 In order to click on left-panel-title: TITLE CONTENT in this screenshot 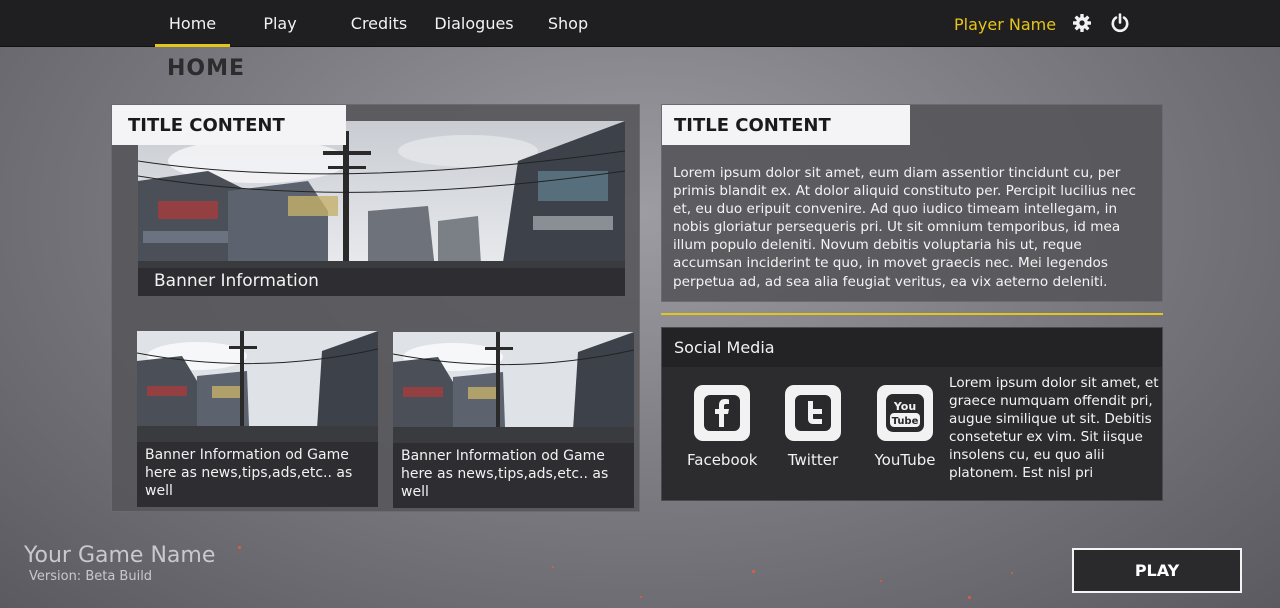, I will do `click(229, 125)`.